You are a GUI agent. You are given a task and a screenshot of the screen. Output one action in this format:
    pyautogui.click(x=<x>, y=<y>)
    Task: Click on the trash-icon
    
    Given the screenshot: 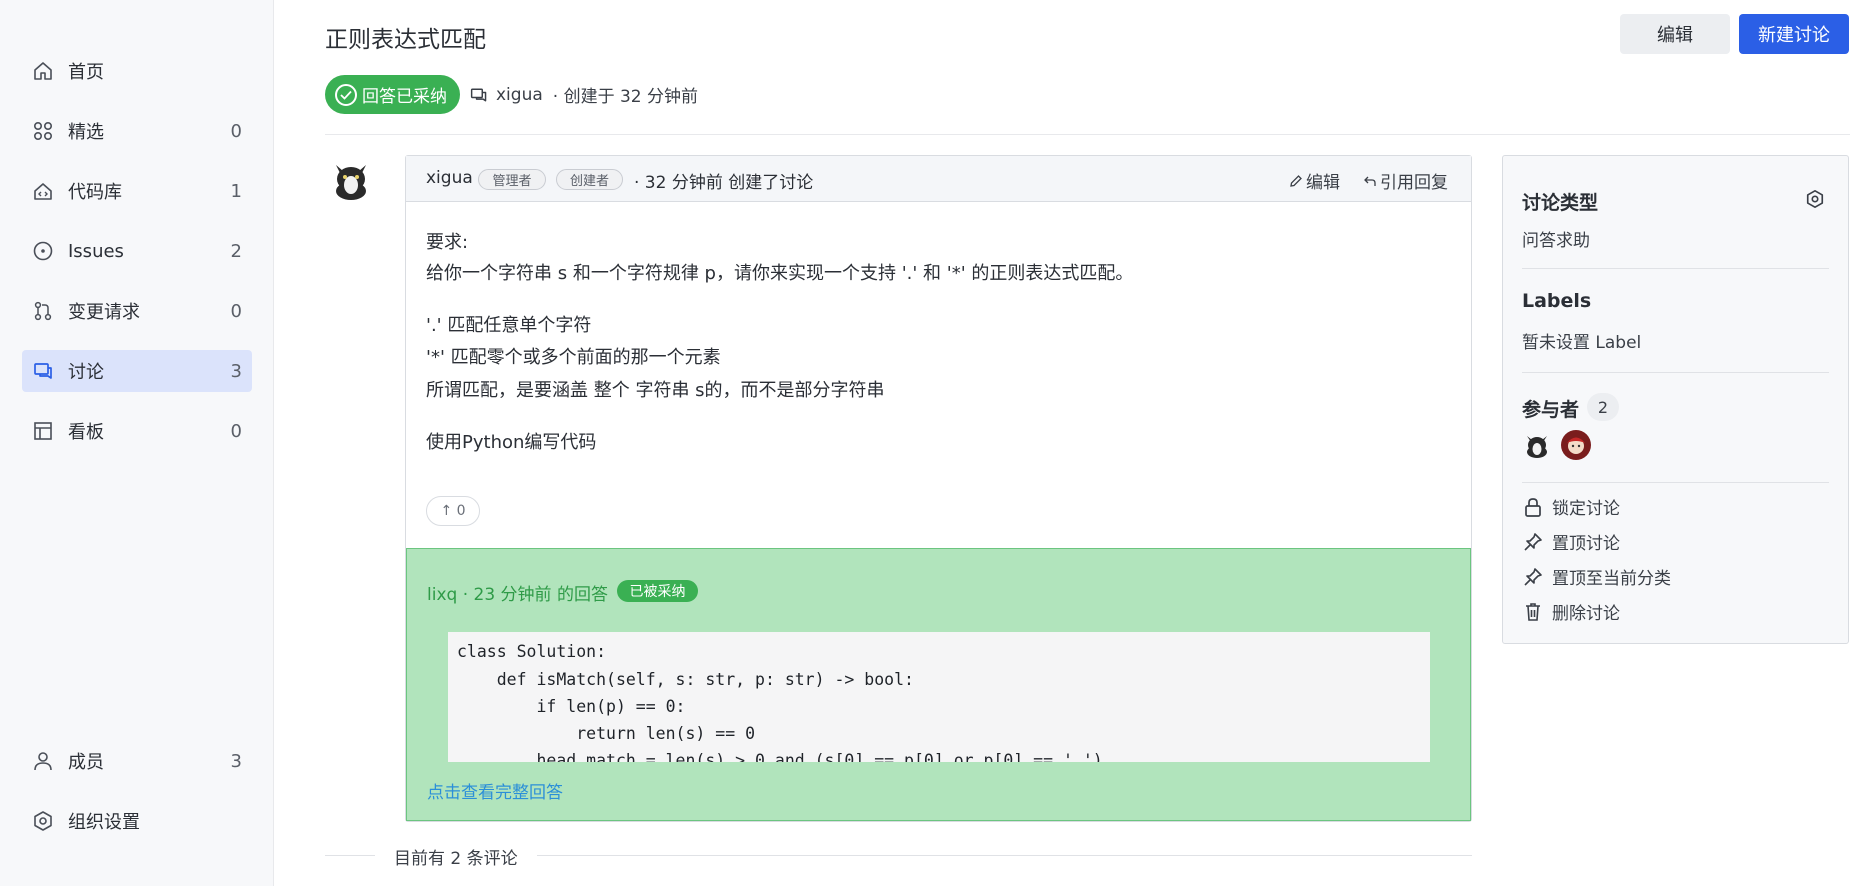 What is the action you would take?
    pyautogui.click(x=1533, y=612)
    